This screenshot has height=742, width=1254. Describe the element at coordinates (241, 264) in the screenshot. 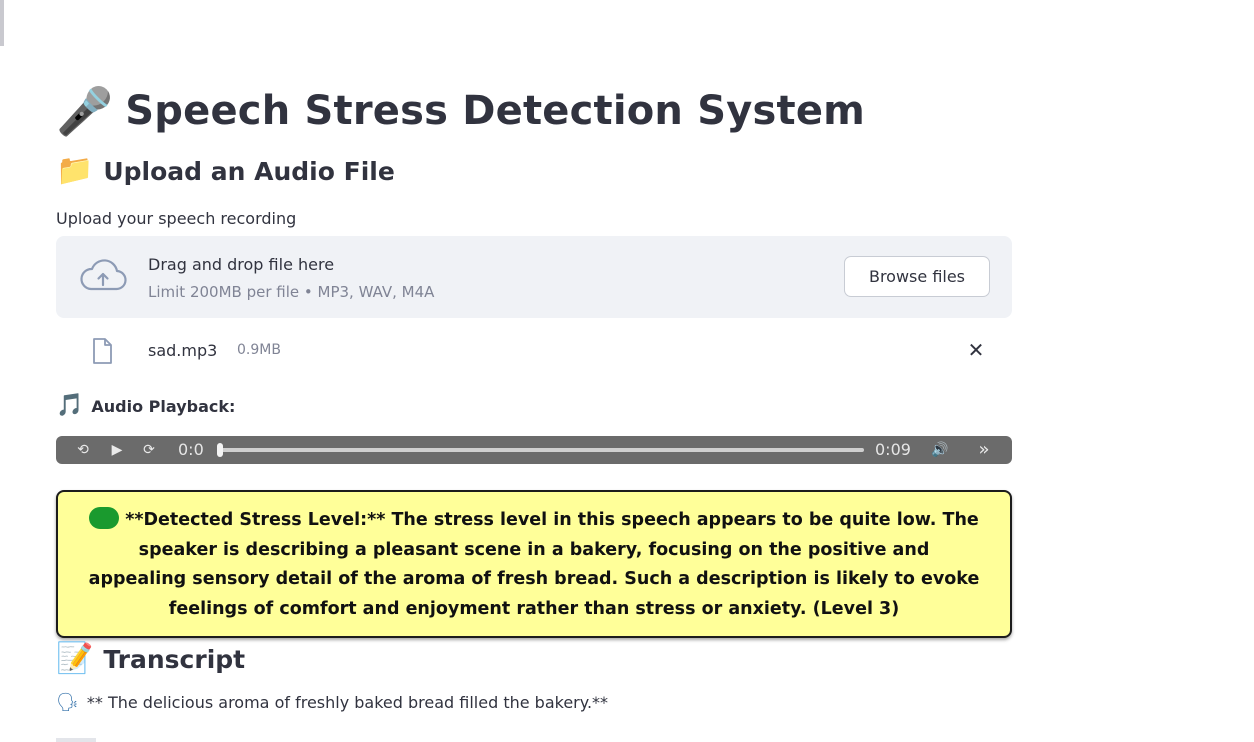

I see `dropzone-instructions: Drag and drop file here` at that location.